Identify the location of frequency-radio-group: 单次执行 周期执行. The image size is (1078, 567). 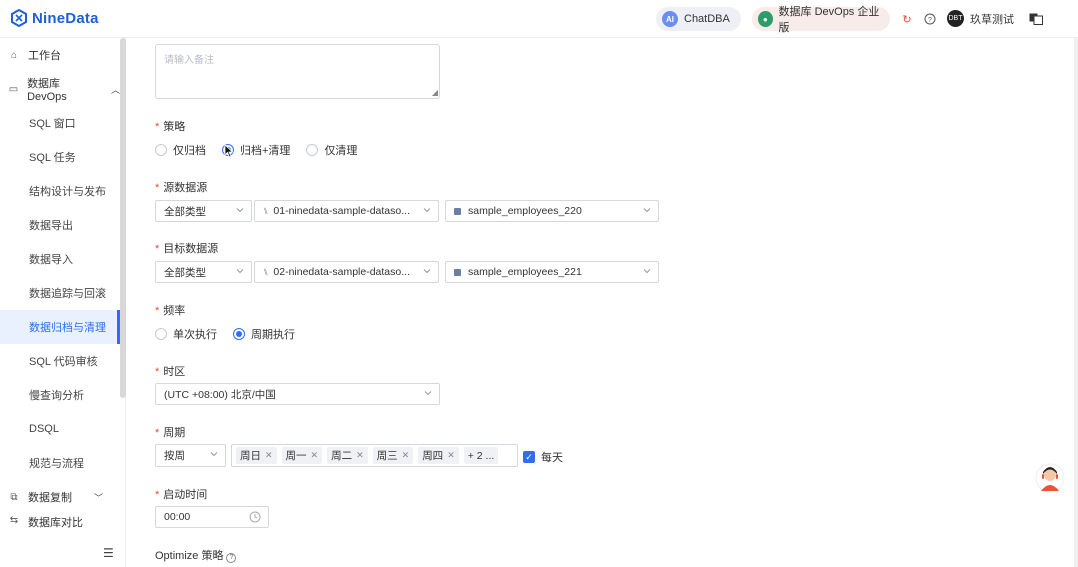
(225, 334).